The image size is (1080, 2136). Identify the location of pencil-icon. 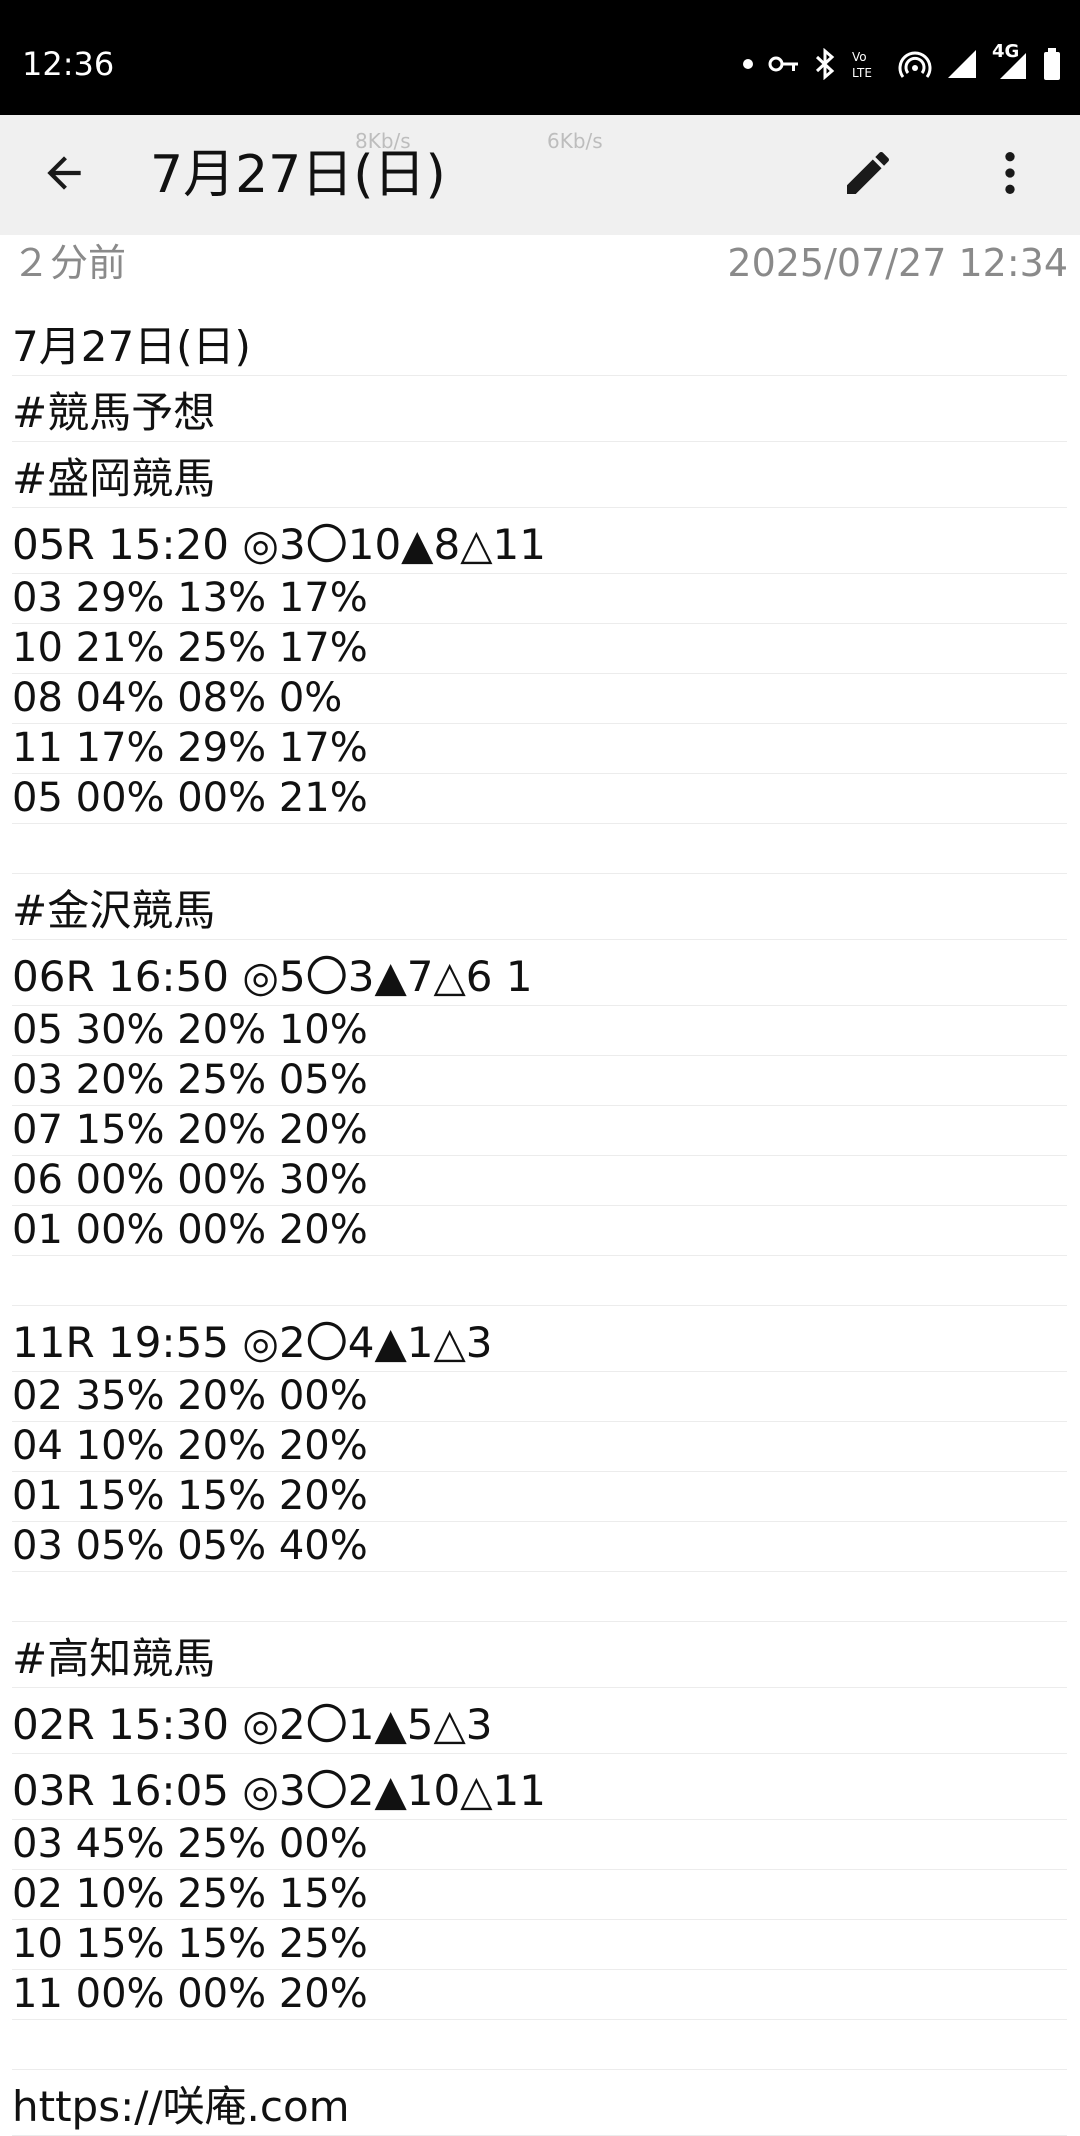
(868, 175).